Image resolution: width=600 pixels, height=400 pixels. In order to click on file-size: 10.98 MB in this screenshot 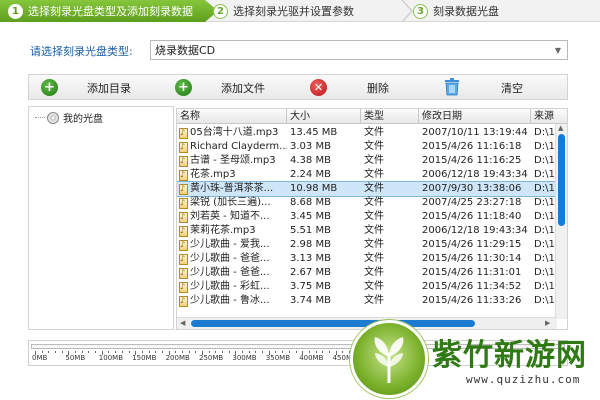, I will do `click(314, 188)`.